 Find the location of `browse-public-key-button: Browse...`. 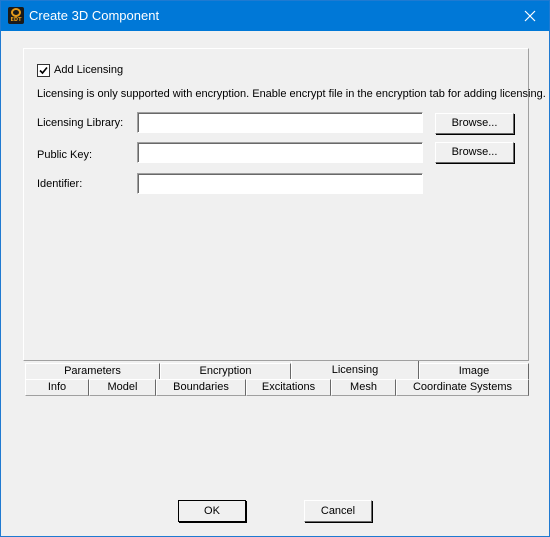

browse-public-key-button: Browse... is located at coordinates (474, 152).